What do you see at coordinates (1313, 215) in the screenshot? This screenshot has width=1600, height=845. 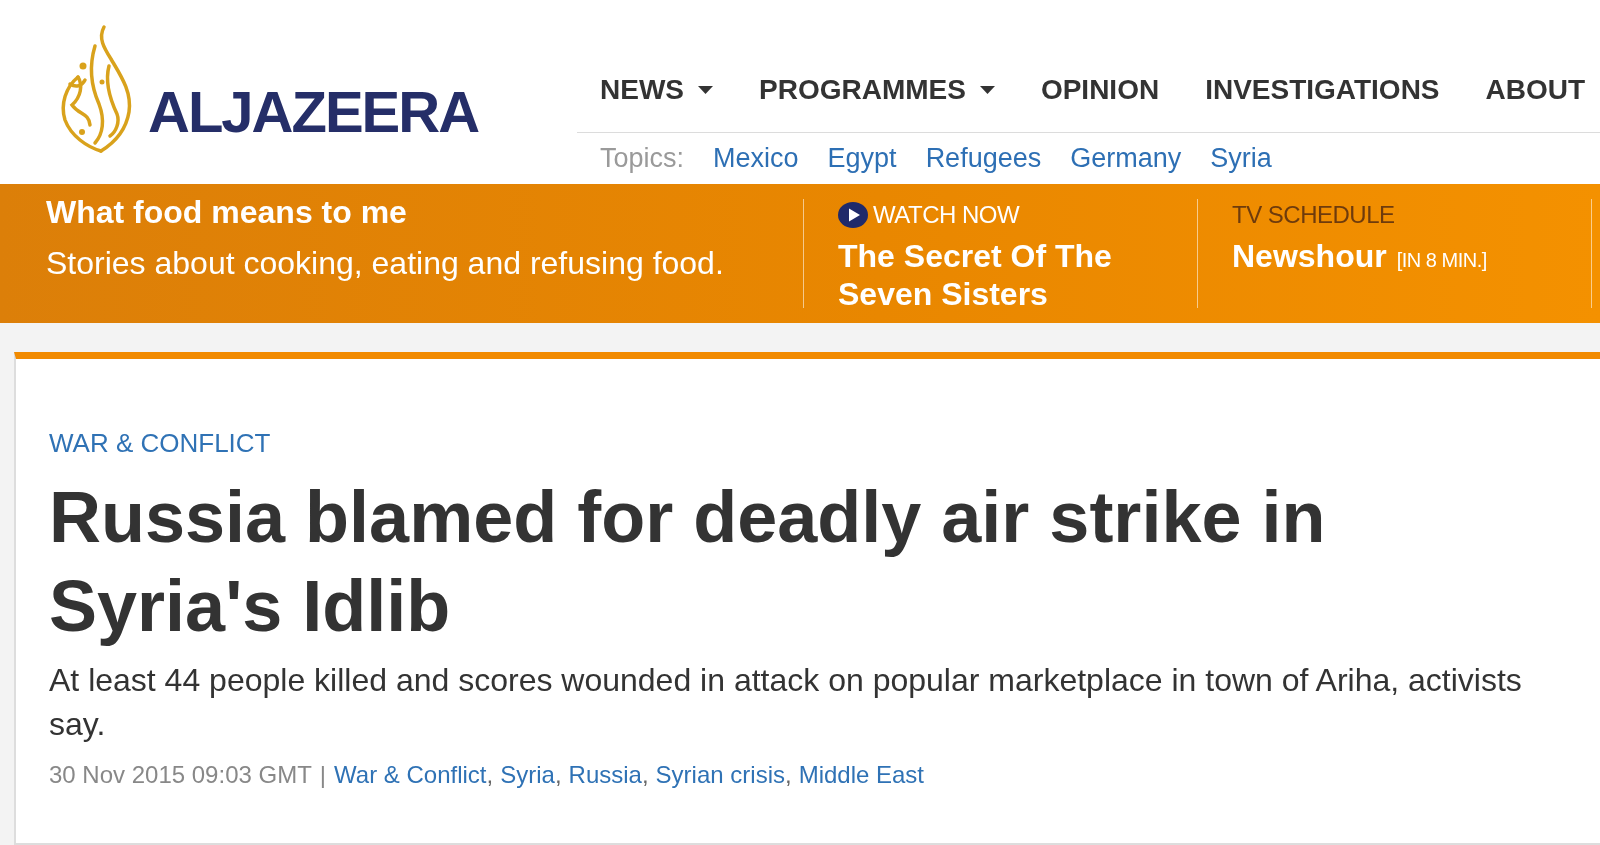 I see `schedule-label: TV SCHEDULE` at bounding box center [1313, 215].